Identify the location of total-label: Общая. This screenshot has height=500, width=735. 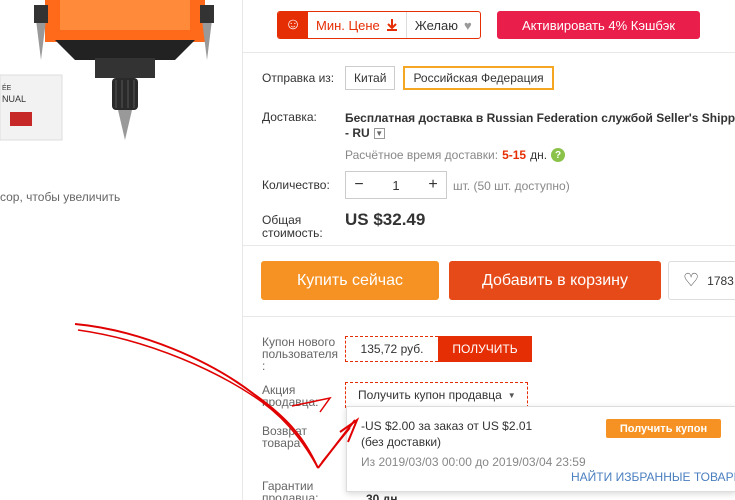
(282, 220).